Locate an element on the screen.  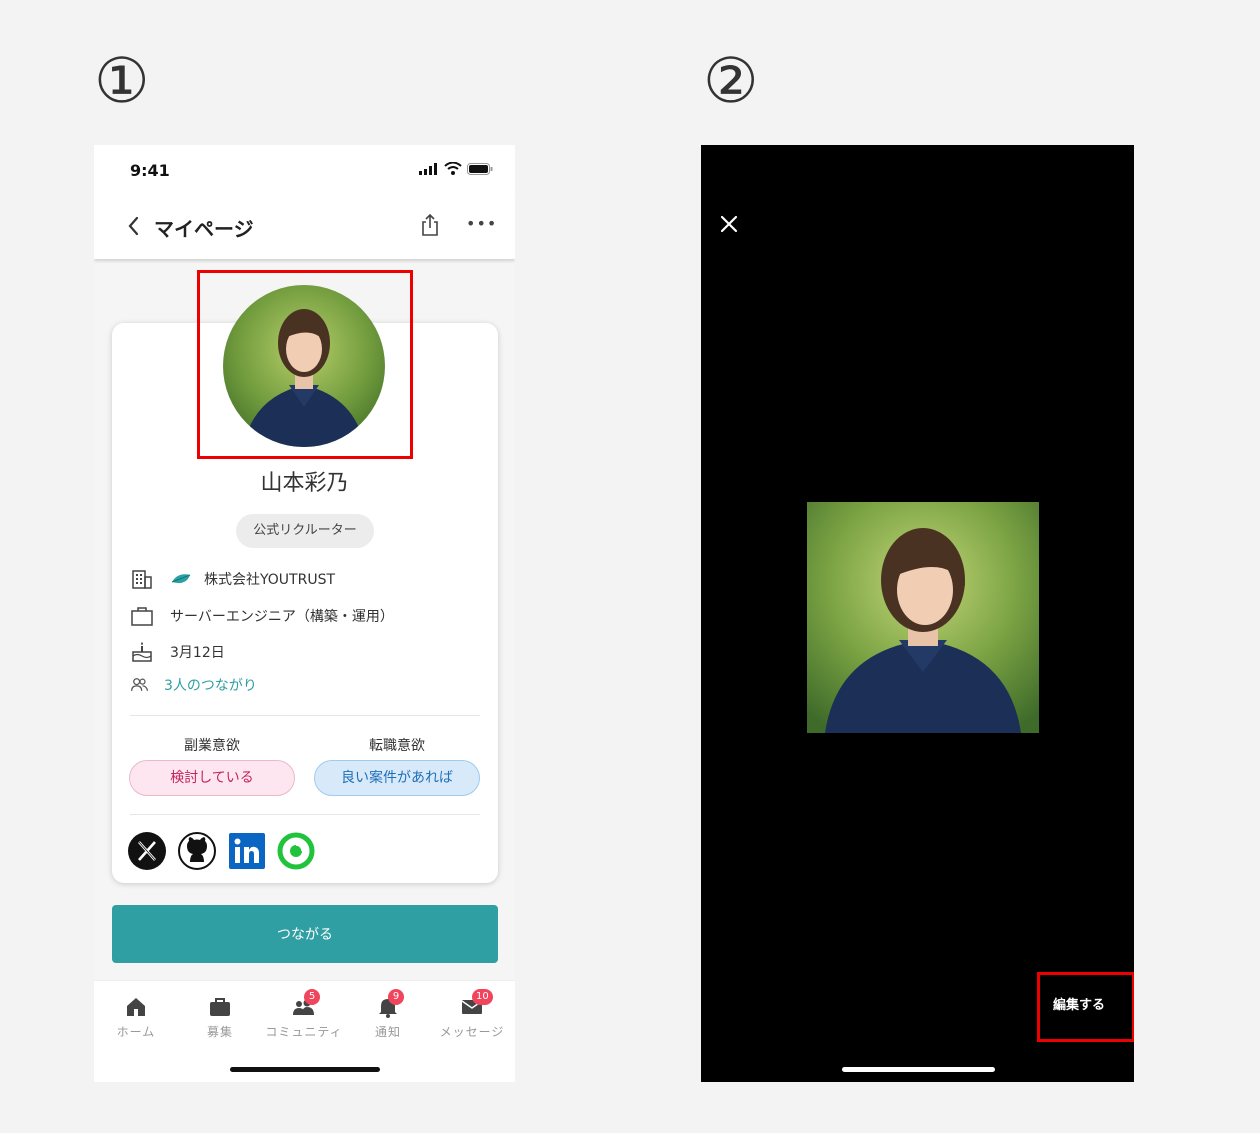
tab-label: メッセージ is located at coordinates (472, 1032).